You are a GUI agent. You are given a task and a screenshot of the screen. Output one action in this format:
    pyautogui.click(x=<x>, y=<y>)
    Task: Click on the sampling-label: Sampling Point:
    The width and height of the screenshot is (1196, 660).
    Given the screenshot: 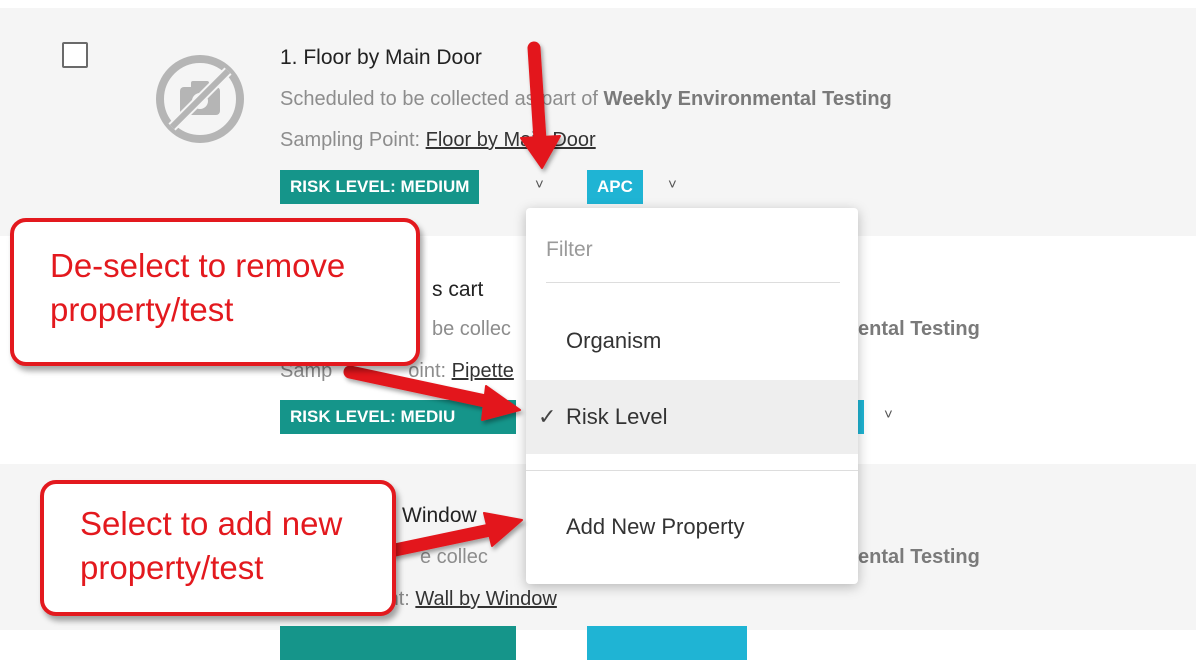 What is the action you would take?
    pyautogui.click(x=353, y=140)
    